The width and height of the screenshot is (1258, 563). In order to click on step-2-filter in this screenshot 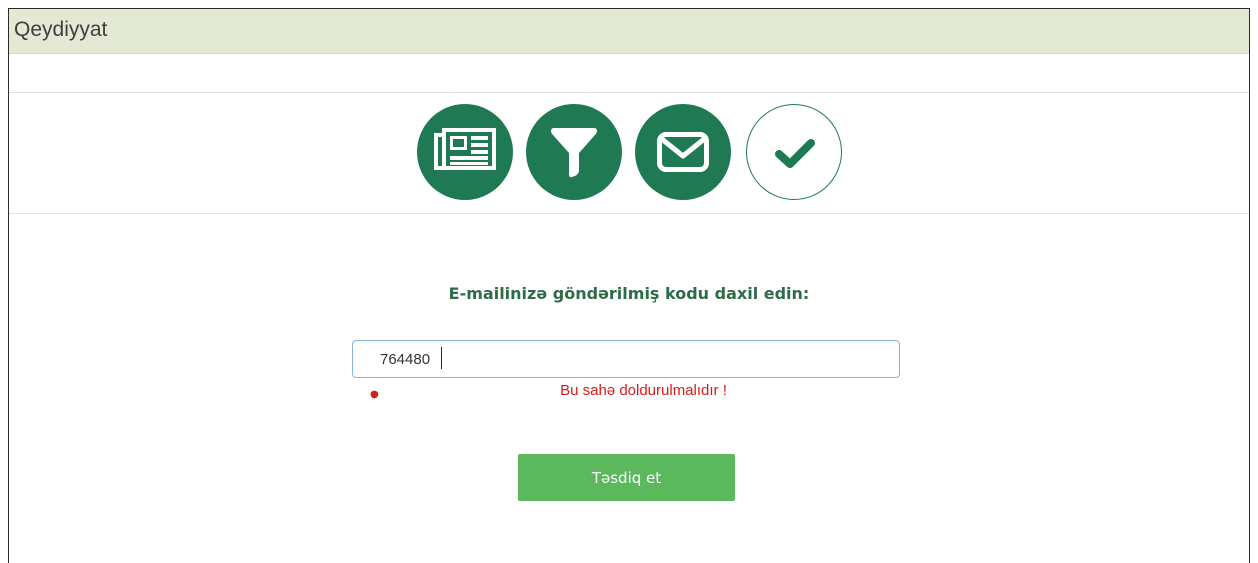, I will do `click(574, 152)`.